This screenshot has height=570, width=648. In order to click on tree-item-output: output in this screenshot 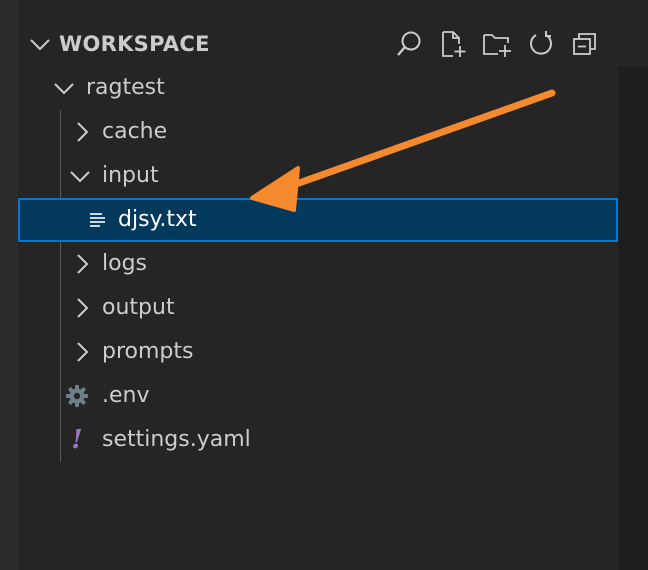, I will do `click(318, 308)`.